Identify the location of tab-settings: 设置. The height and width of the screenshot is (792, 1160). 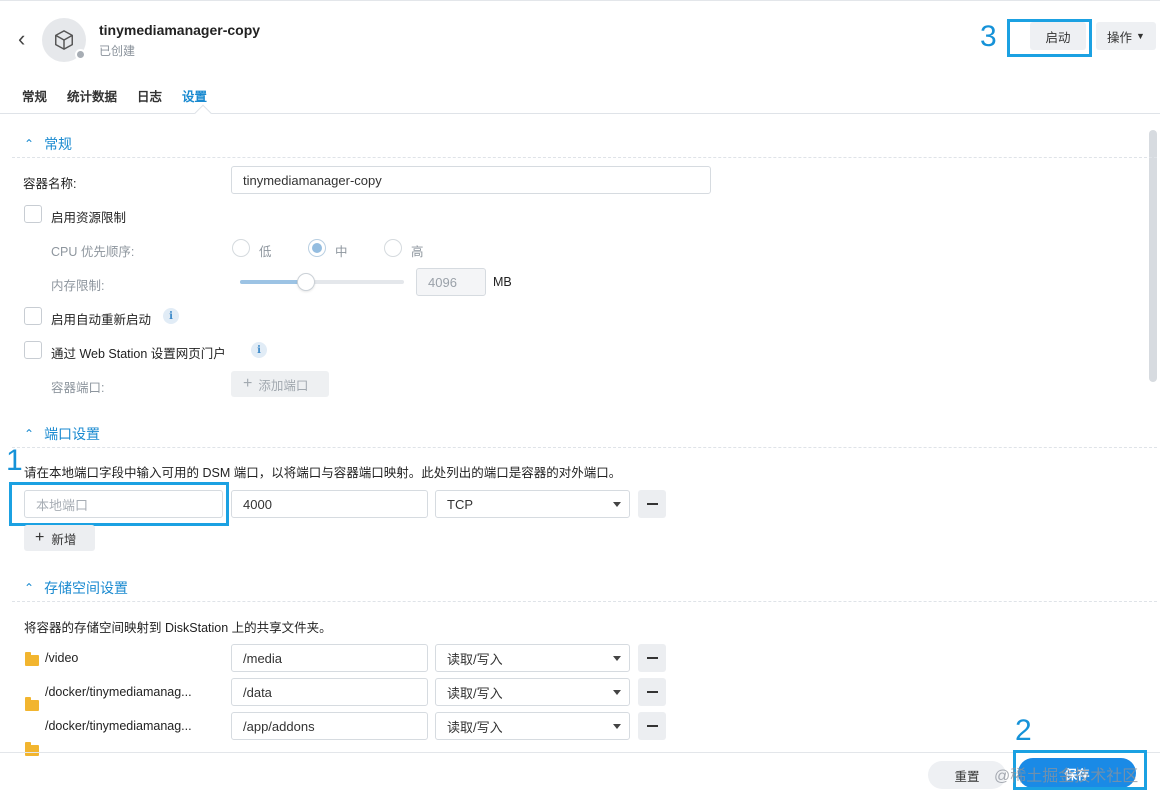
(194, 95).